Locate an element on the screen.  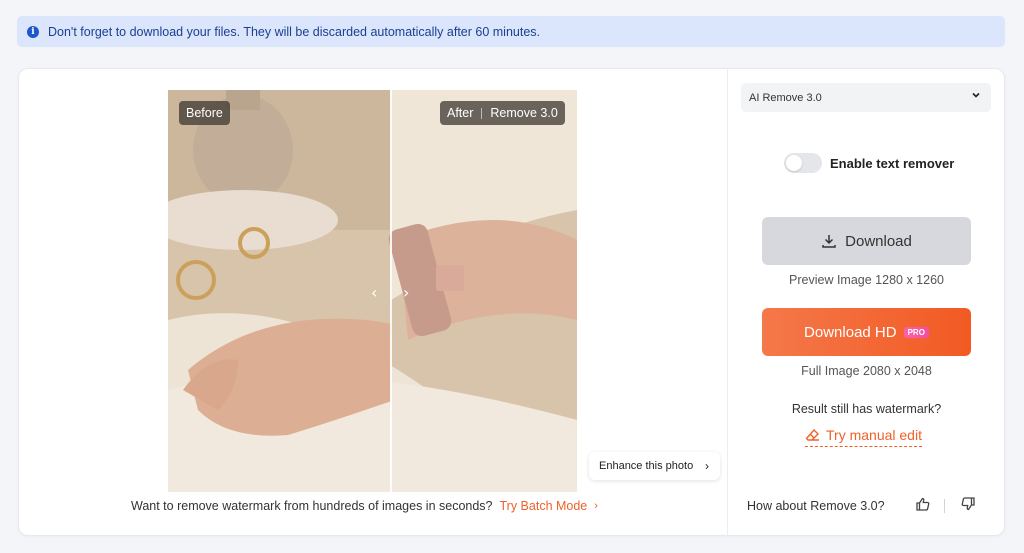
model-select-value: AI Remove 3.0 is located at coordinates (785, 97).